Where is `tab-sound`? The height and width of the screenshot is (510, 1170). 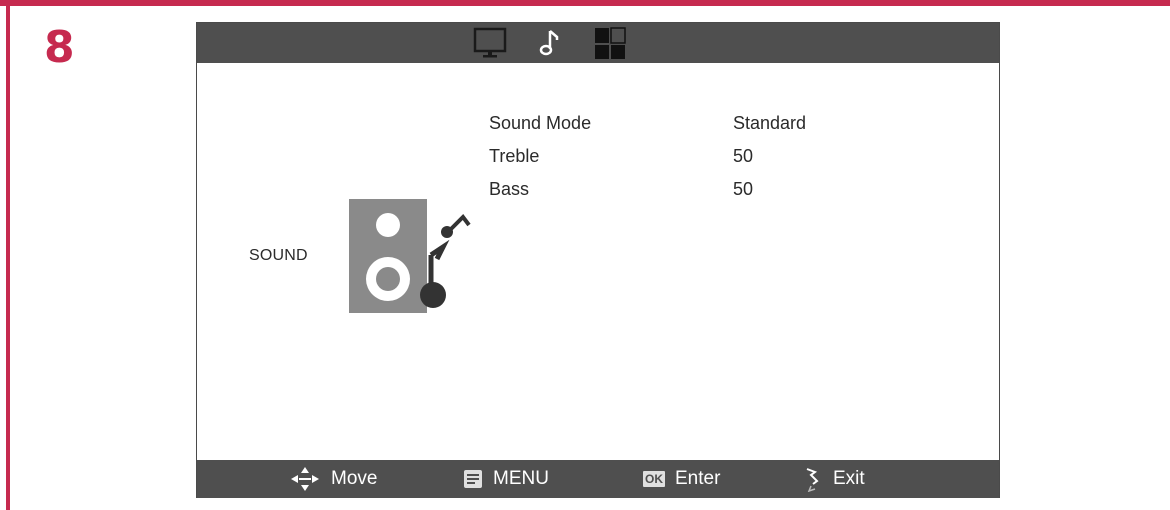 tab-sound is located at coordinates (551, 45).